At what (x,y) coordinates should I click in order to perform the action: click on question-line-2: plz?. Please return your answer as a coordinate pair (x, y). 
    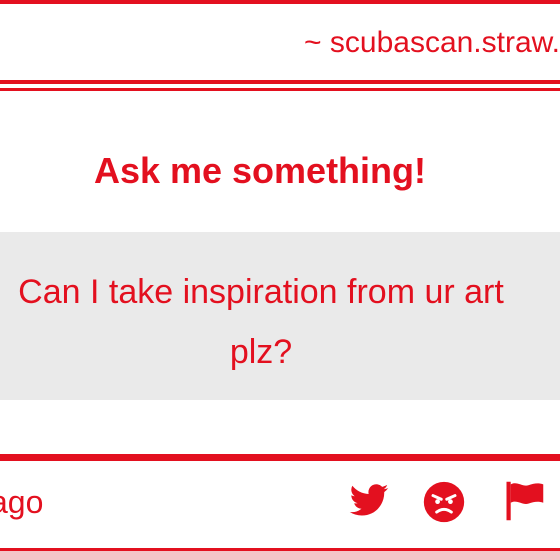
    Looking at the image, I should click on (261, 352).